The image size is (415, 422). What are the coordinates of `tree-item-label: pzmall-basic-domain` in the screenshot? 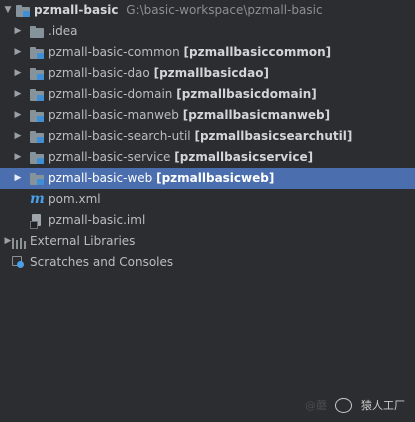 It's located at (110, 94).